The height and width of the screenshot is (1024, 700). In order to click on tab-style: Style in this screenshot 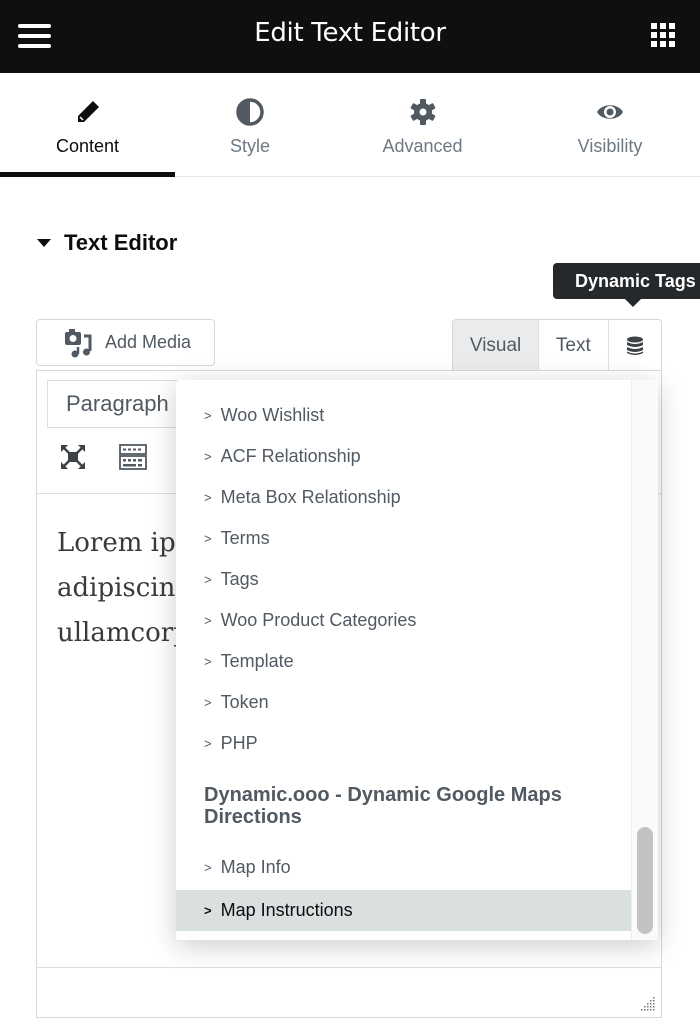, I will do `click(250, 125)`.